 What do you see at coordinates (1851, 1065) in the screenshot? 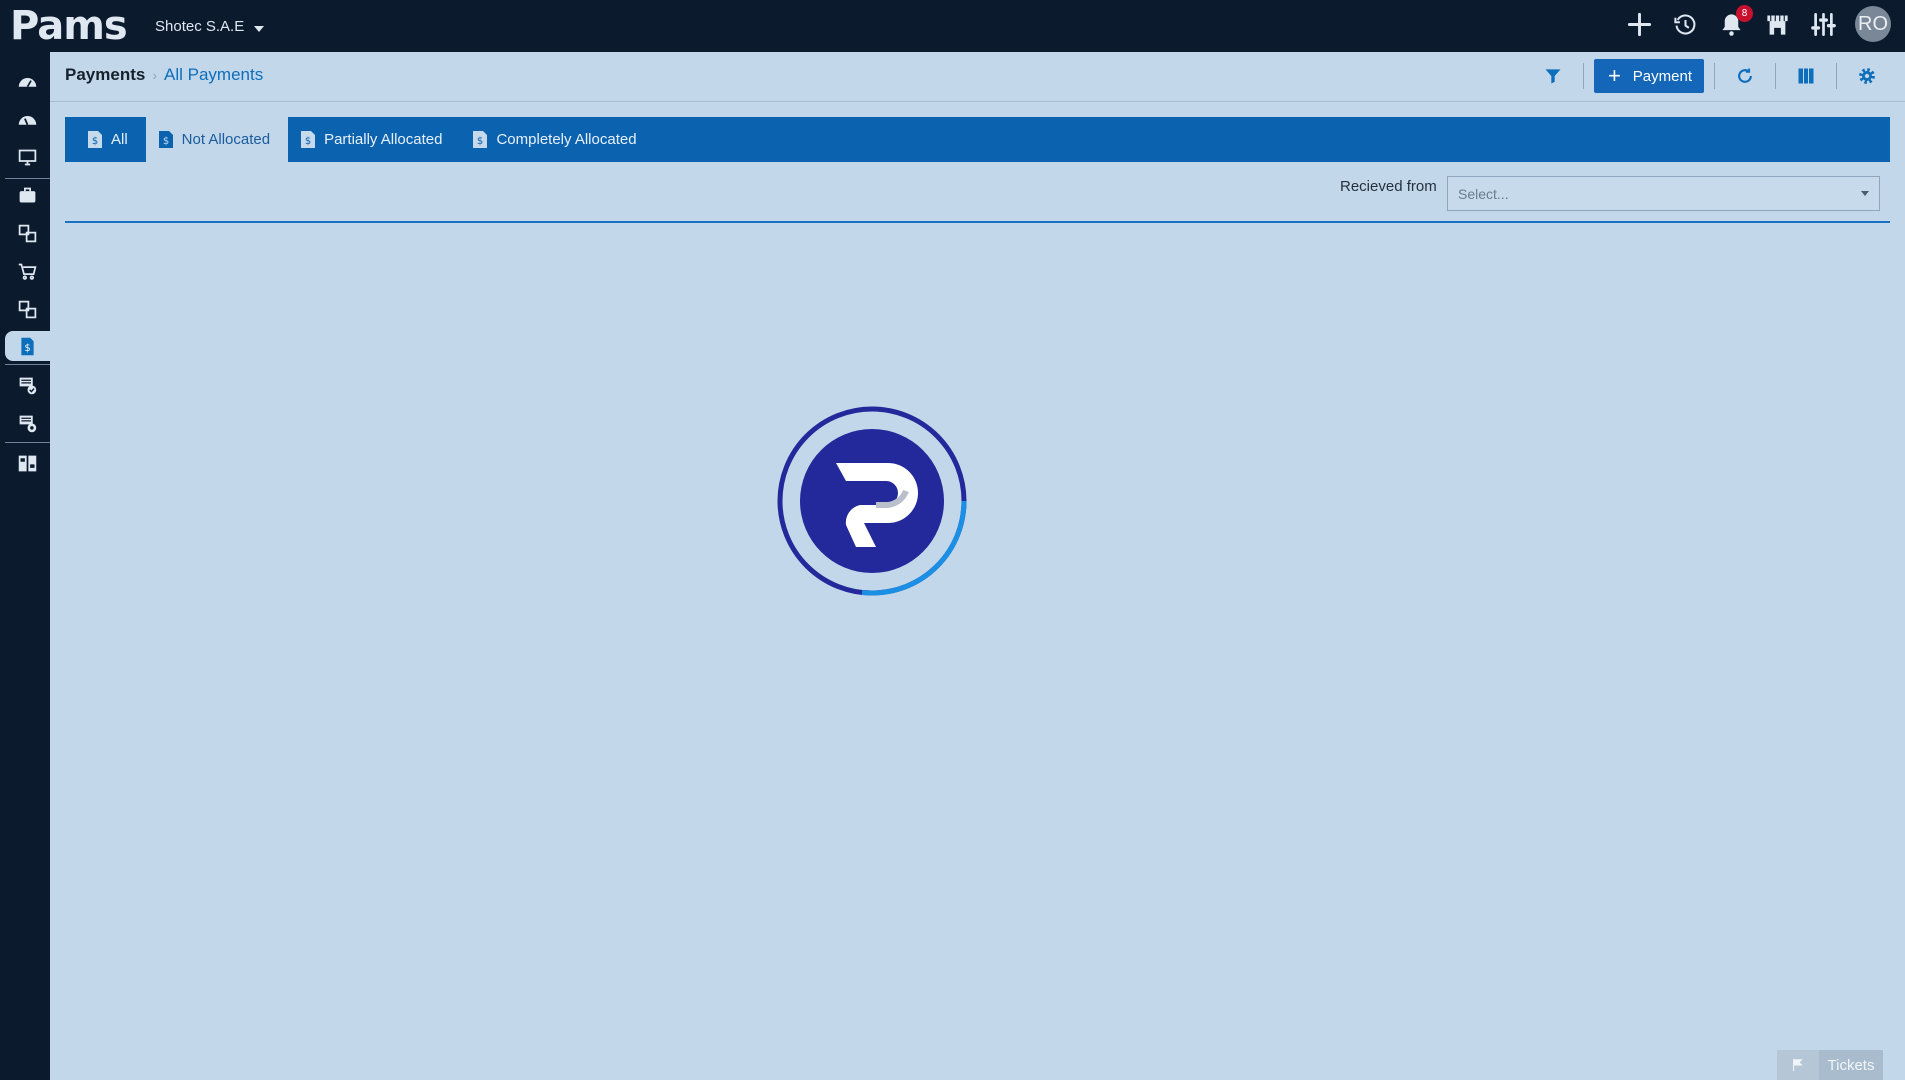
I see `tickets-label: Tickets` at bounding box center [1851, 1065].